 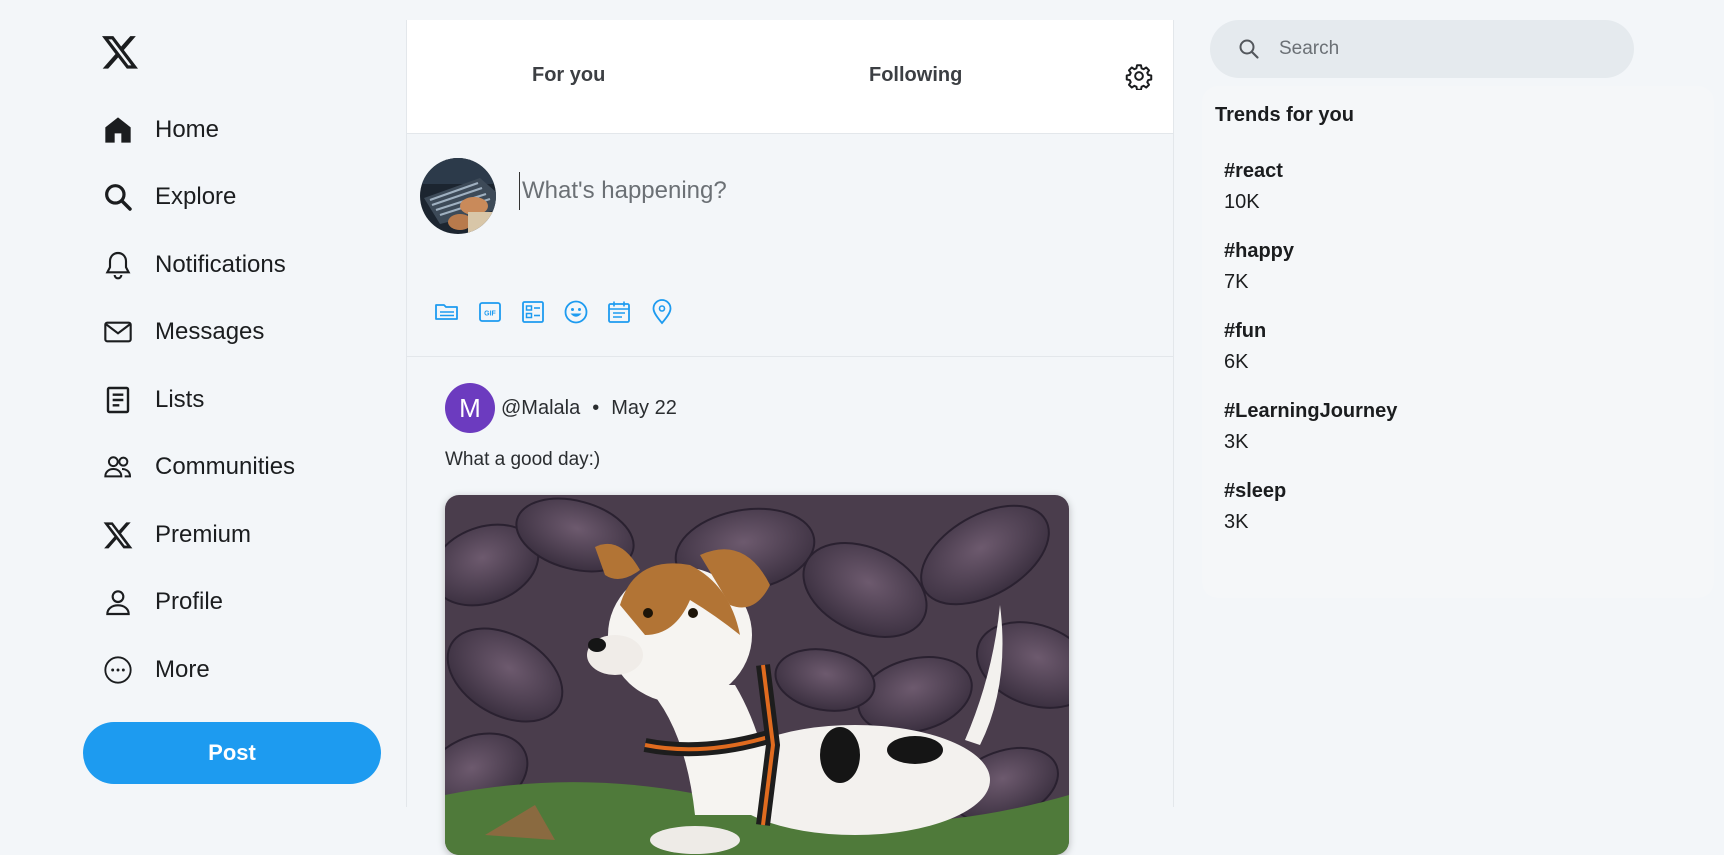 I want to click on author-handle: @Malala, so click(x=540, y=408).